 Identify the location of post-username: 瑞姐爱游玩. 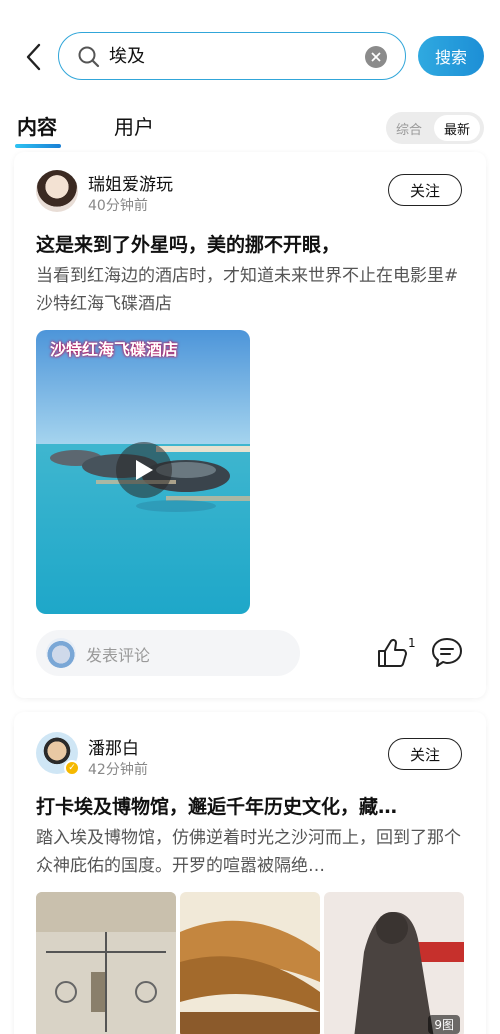
(130, 182).